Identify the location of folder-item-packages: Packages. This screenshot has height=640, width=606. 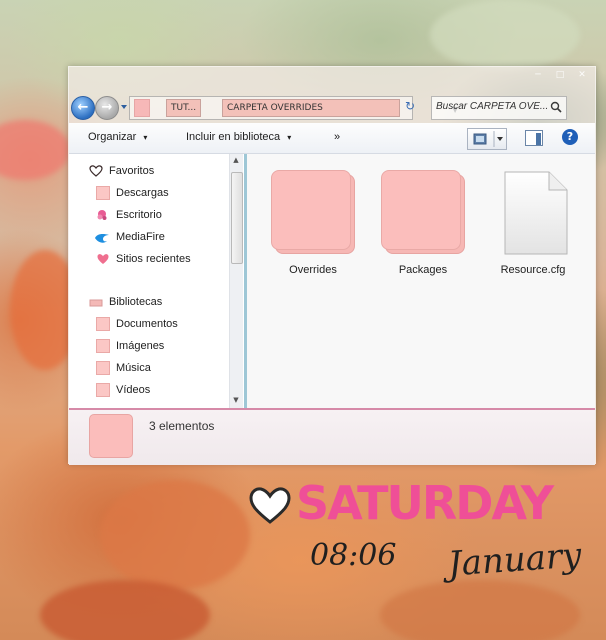
(414, 223).